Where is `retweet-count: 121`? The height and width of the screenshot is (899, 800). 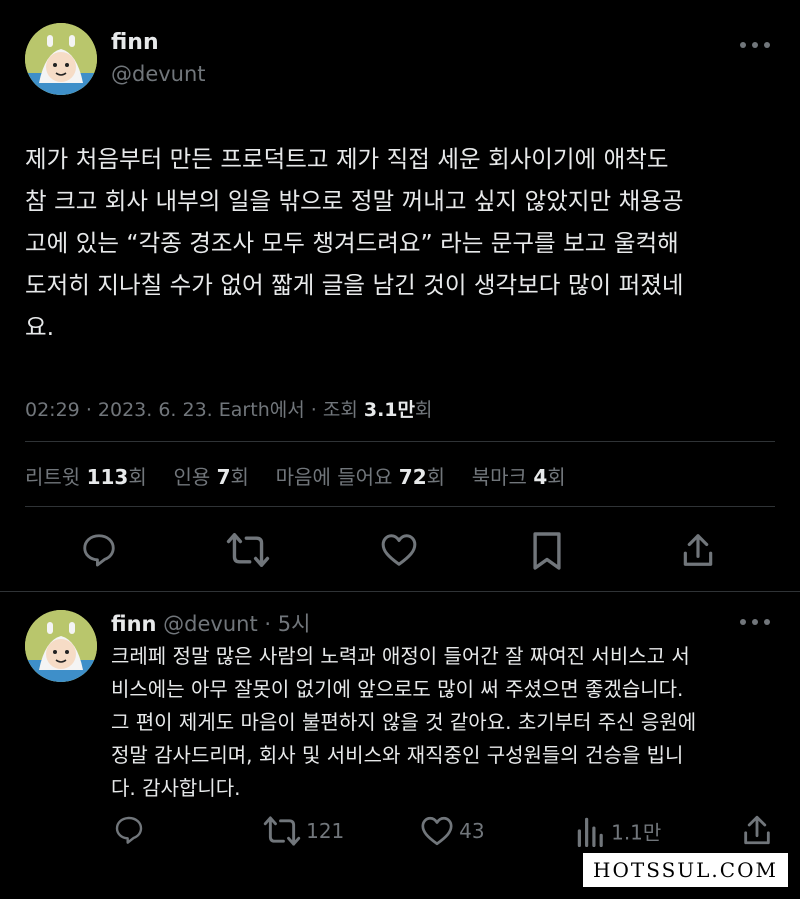 retweet-count: 121 is located at coordinates (325, 831).